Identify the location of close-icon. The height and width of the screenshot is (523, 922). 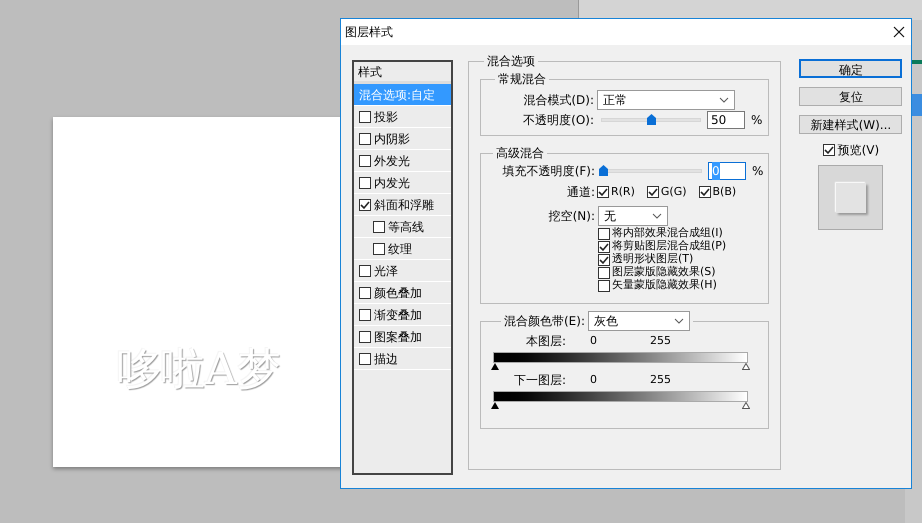
(899, 32).